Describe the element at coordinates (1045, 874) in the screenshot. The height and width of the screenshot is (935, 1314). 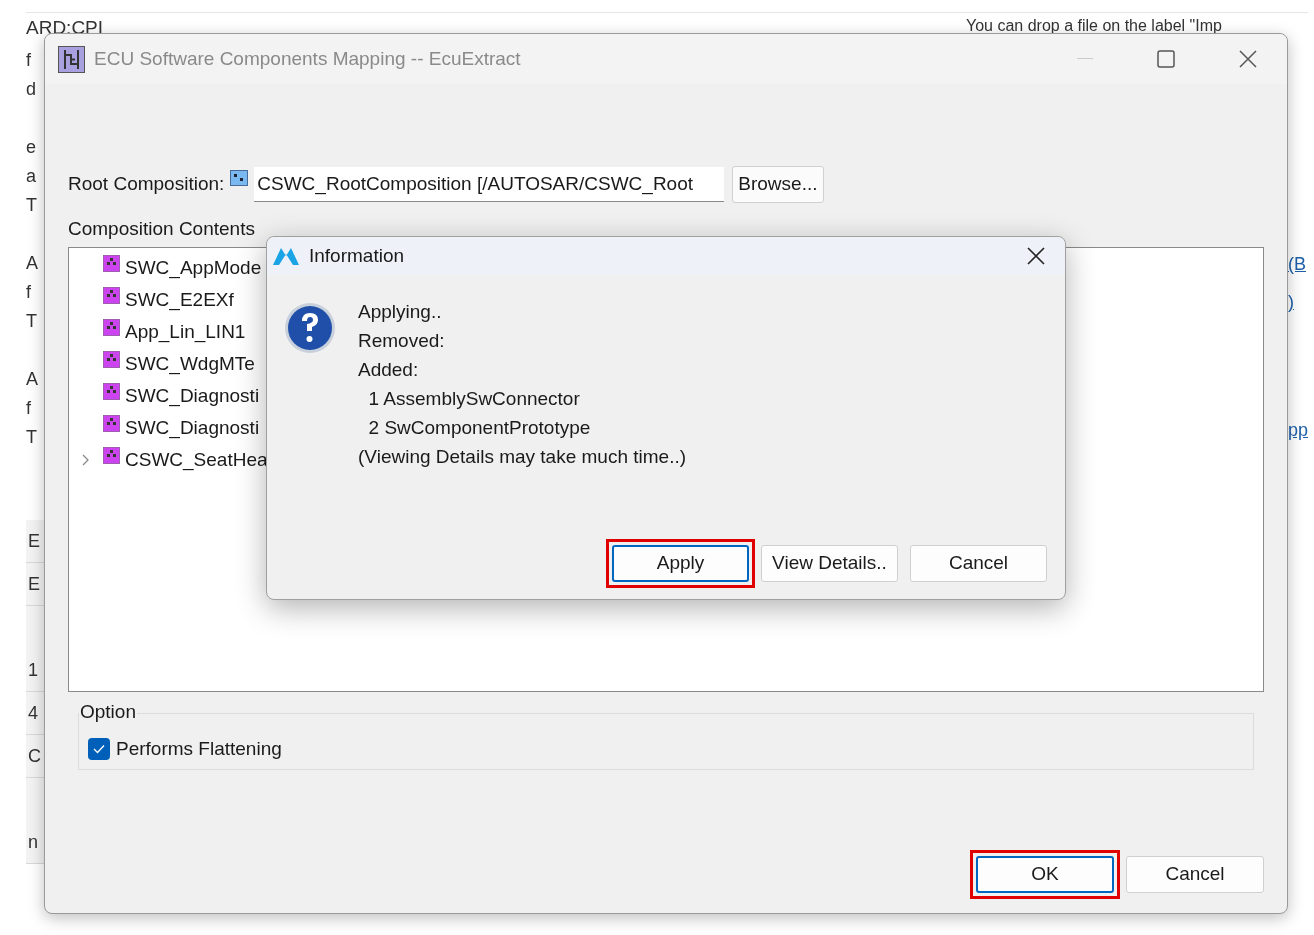
I see `dialog-button: OK` at that location.